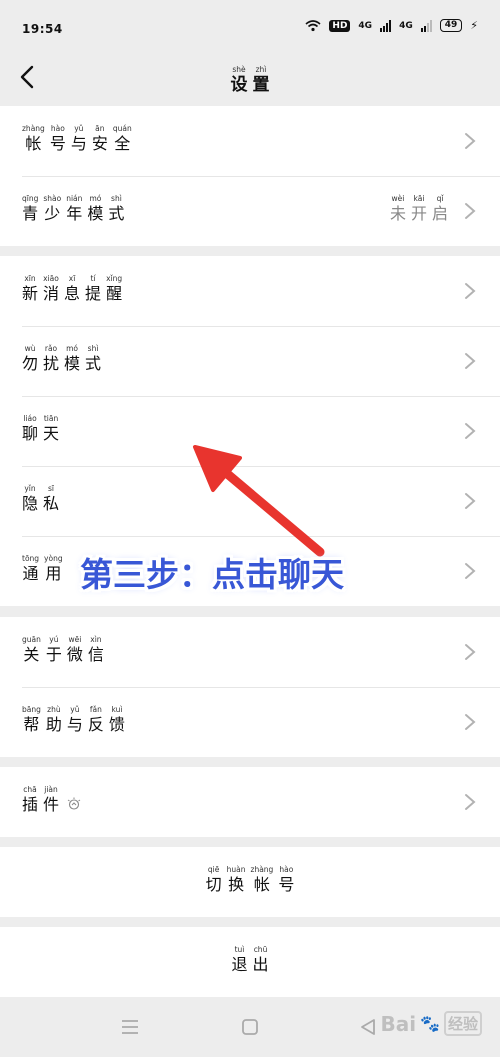  I want to click on pinyin: liáo, so click(30, 418).